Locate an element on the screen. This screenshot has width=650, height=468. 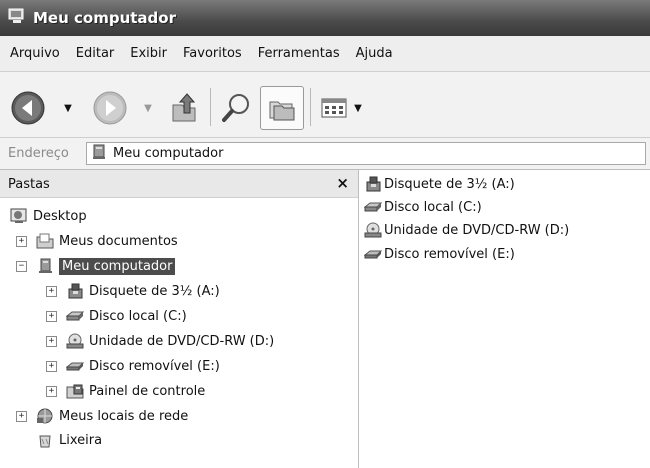
forward-dropdown-button: ▼ is located at coordinates (148, 108).